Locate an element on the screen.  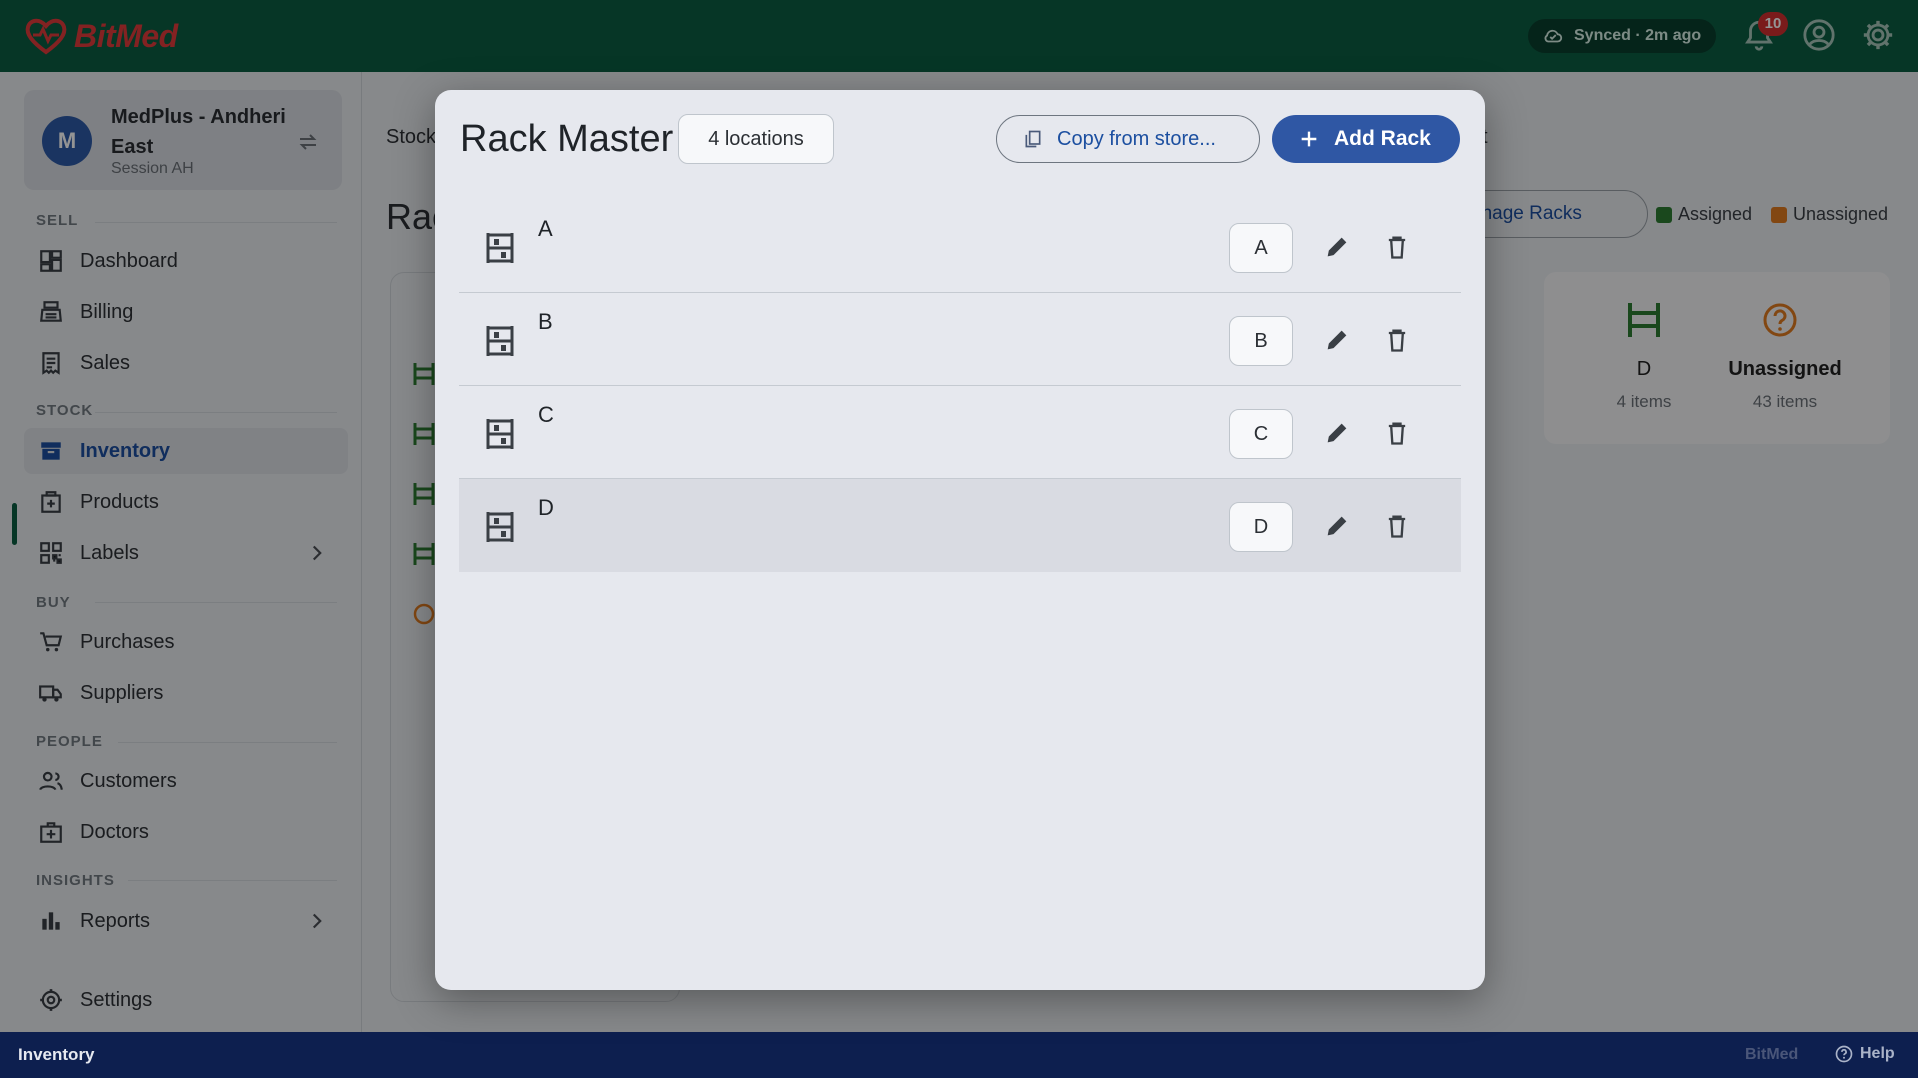
status-bar-page: Inventory is located at coordinates (56, 1054).